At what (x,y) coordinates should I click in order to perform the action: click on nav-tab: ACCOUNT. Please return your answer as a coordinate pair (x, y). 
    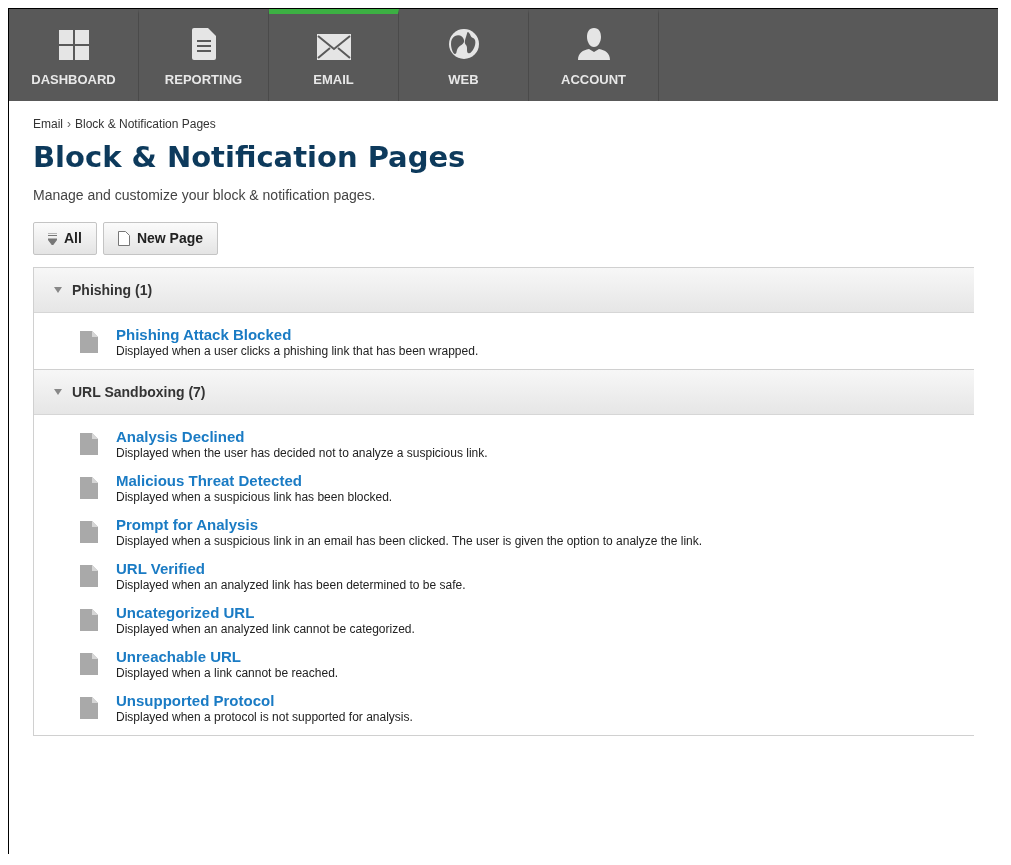
    Looking at the image, I should click on (594, 55).